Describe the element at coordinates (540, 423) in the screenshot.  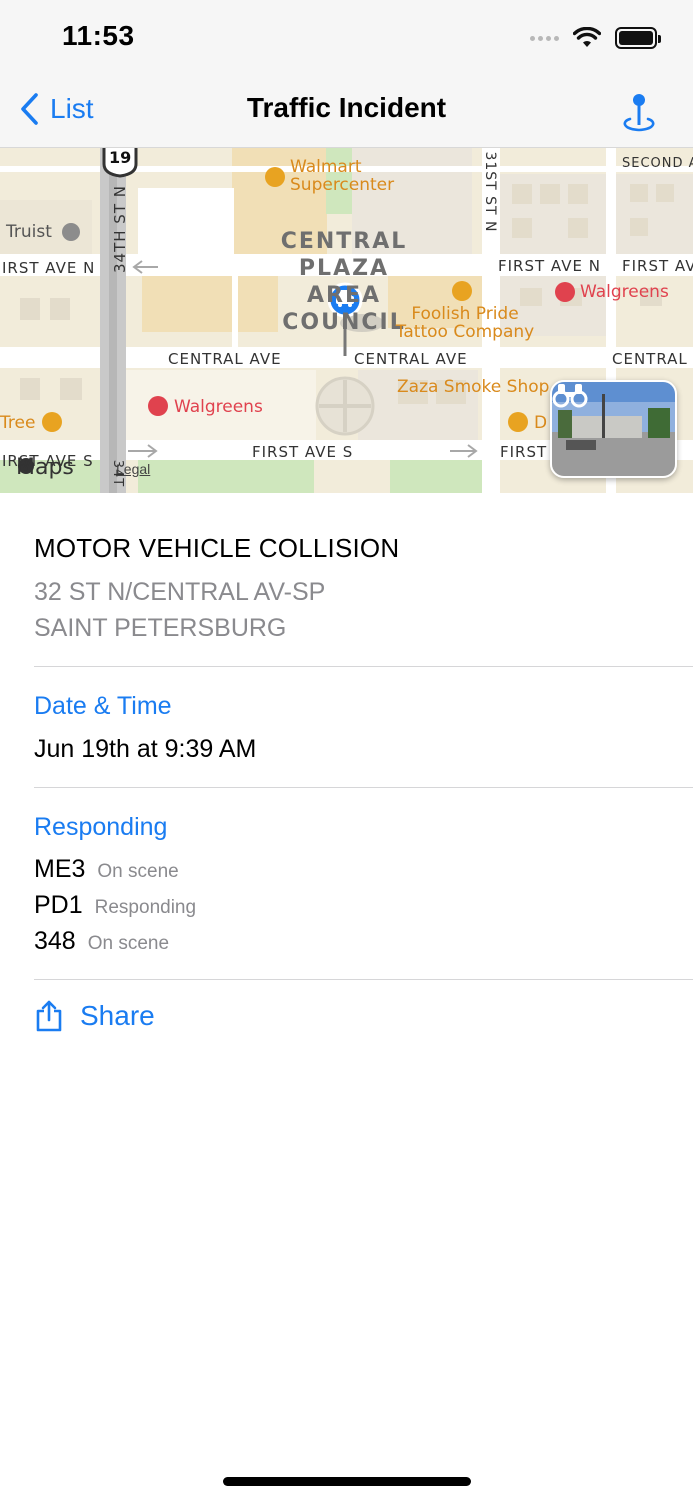
I see `poi-d-store: D` at that location.